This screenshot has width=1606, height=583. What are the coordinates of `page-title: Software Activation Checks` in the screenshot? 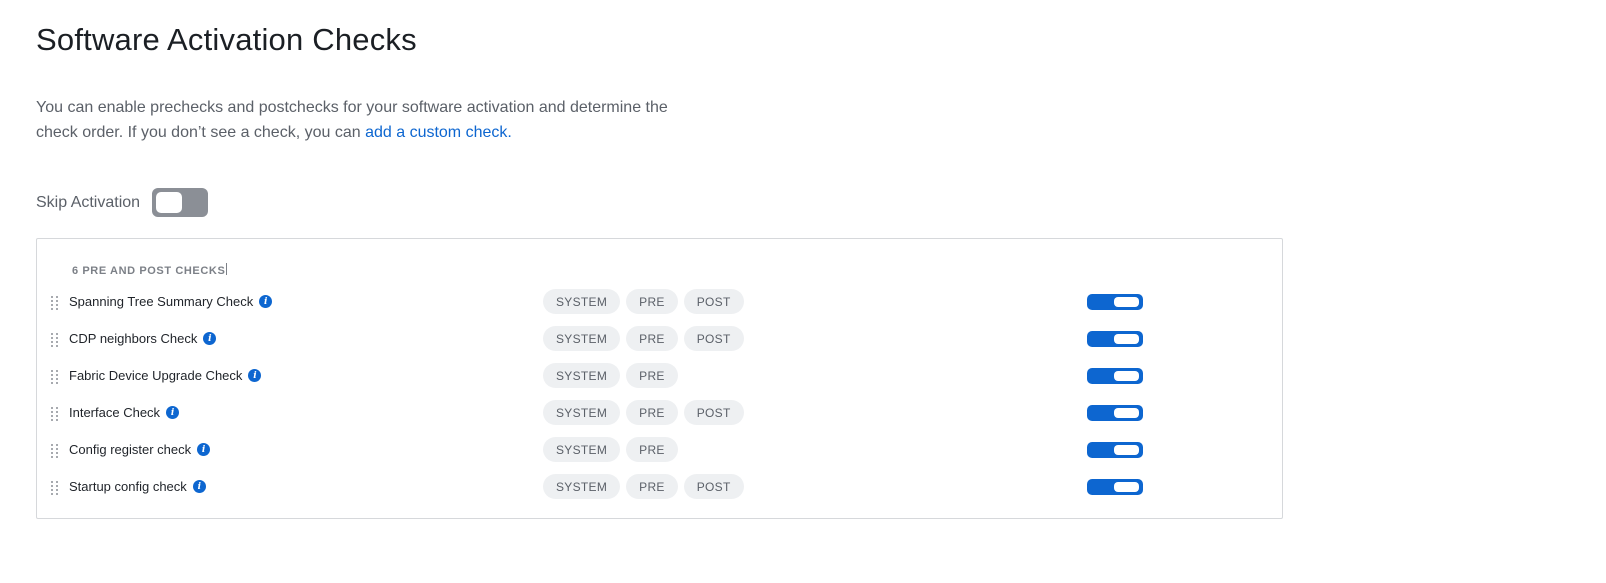 It's located at (226, 39).